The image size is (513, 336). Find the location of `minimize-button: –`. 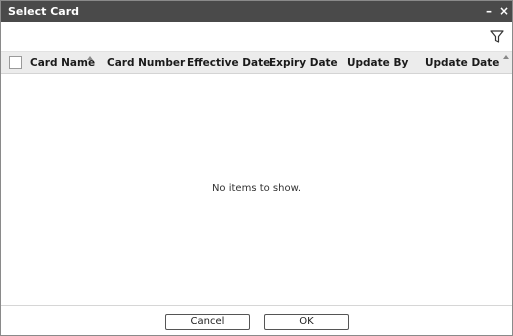

minimize-button: – is located at coordinates (489, 11).